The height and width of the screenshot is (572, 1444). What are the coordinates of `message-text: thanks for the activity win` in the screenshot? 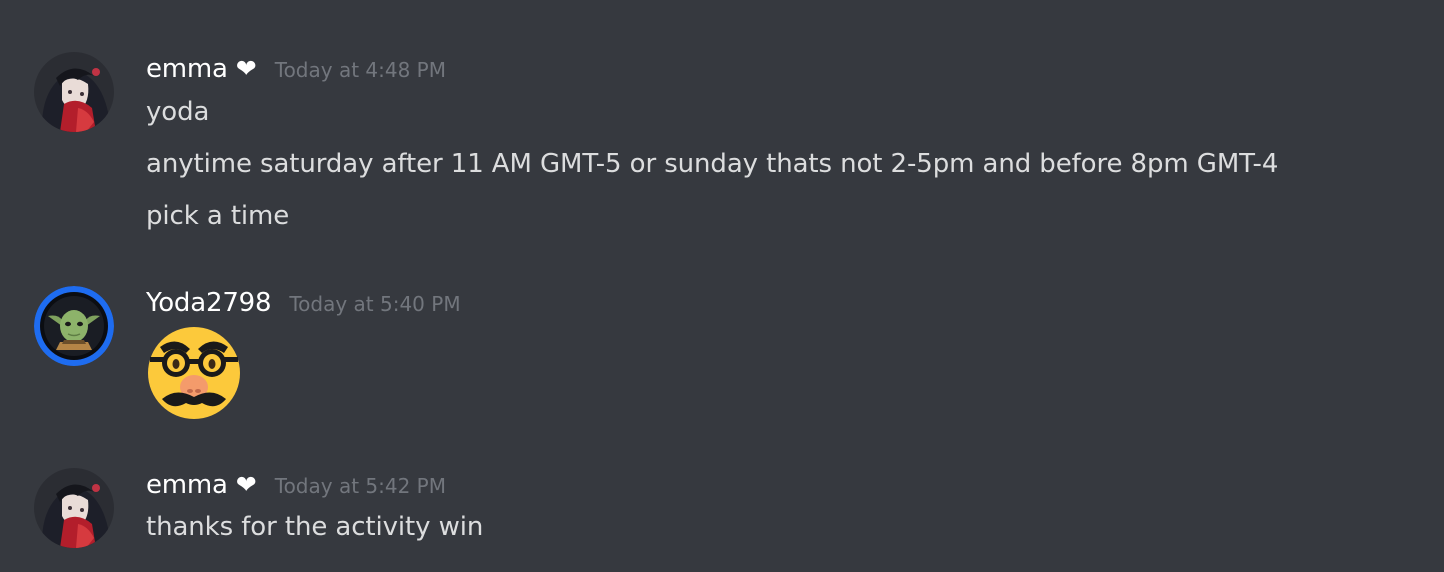 It's located at (315, 527).